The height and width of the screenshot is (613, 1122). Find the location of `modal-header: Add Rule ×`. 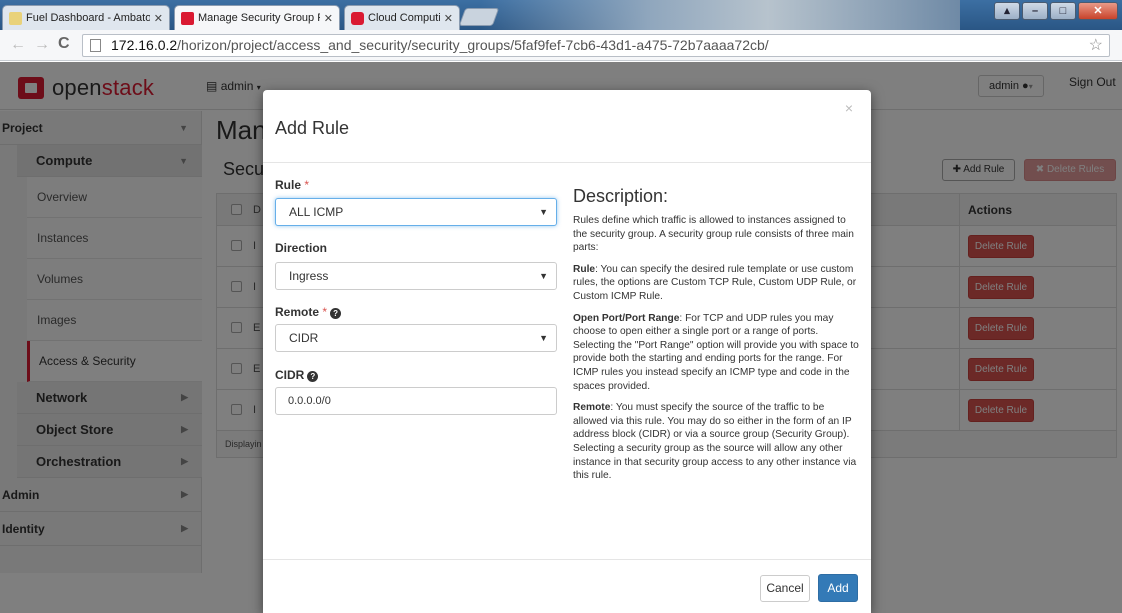

modal-header: Add Rule × is located at coordinates (567, 126).